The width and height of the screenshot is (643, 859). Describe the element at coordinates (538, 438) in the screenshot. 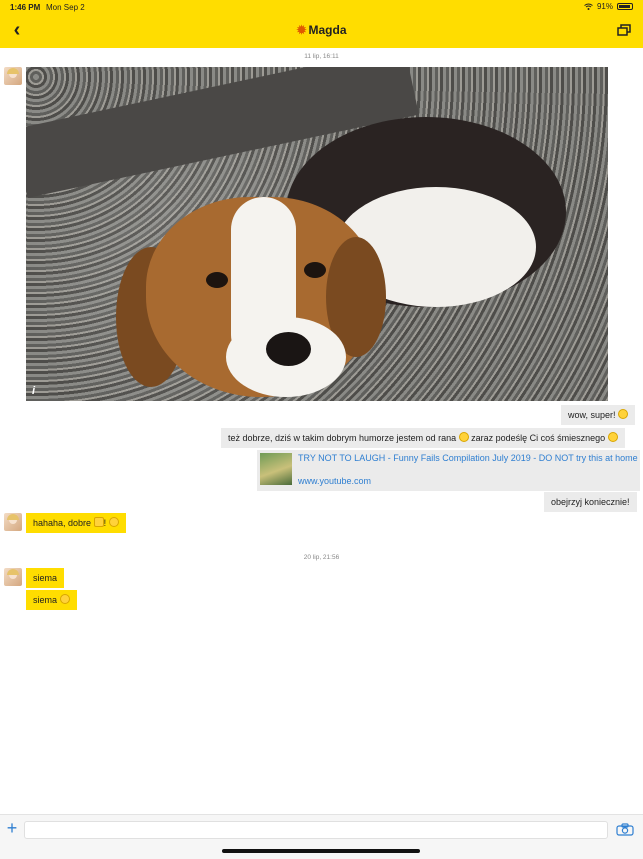

I see `message-text: zaraz podeślę Ci coś śmiesznego` at that location.